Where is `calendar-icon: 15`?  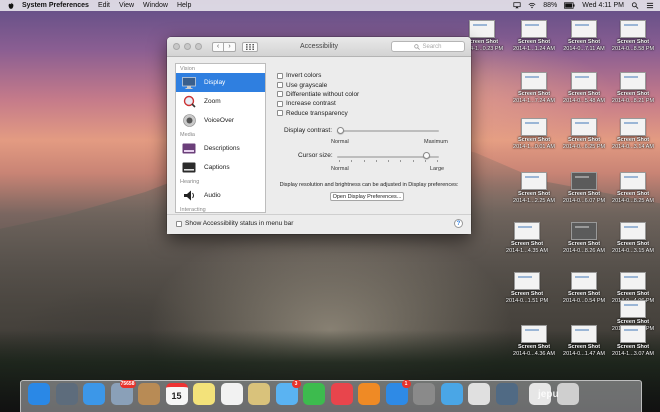 calendar-icon: 15 is located at coordinates (176, 394).